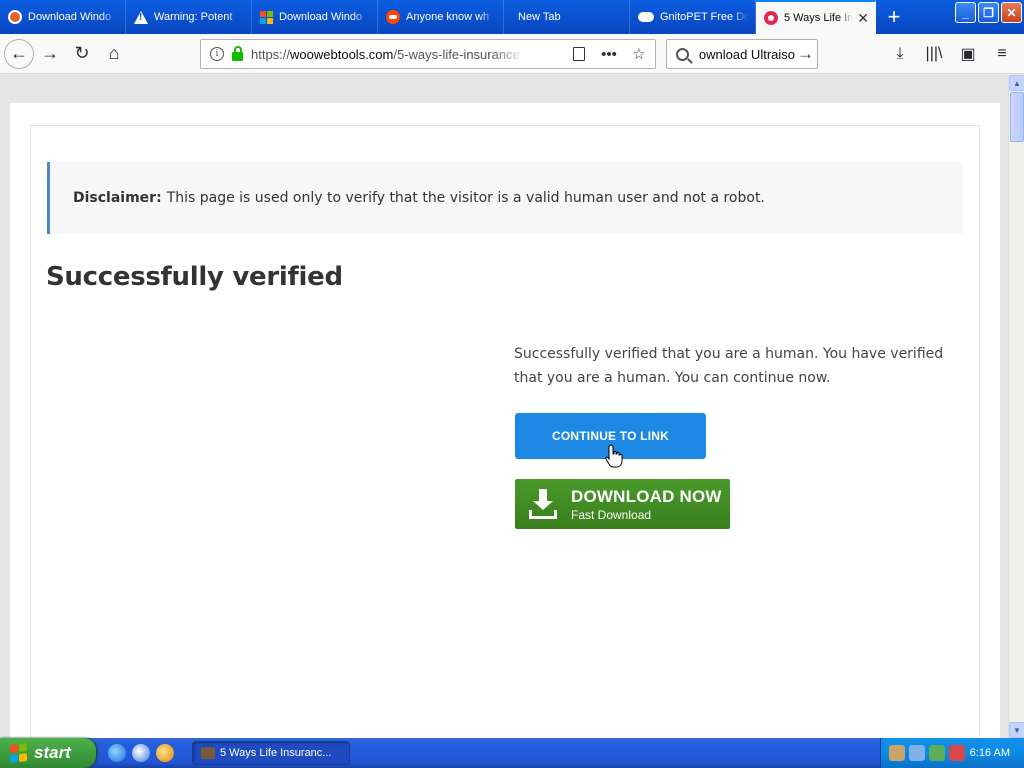  I want to click on url-protocol: https://, so click(271, 54).